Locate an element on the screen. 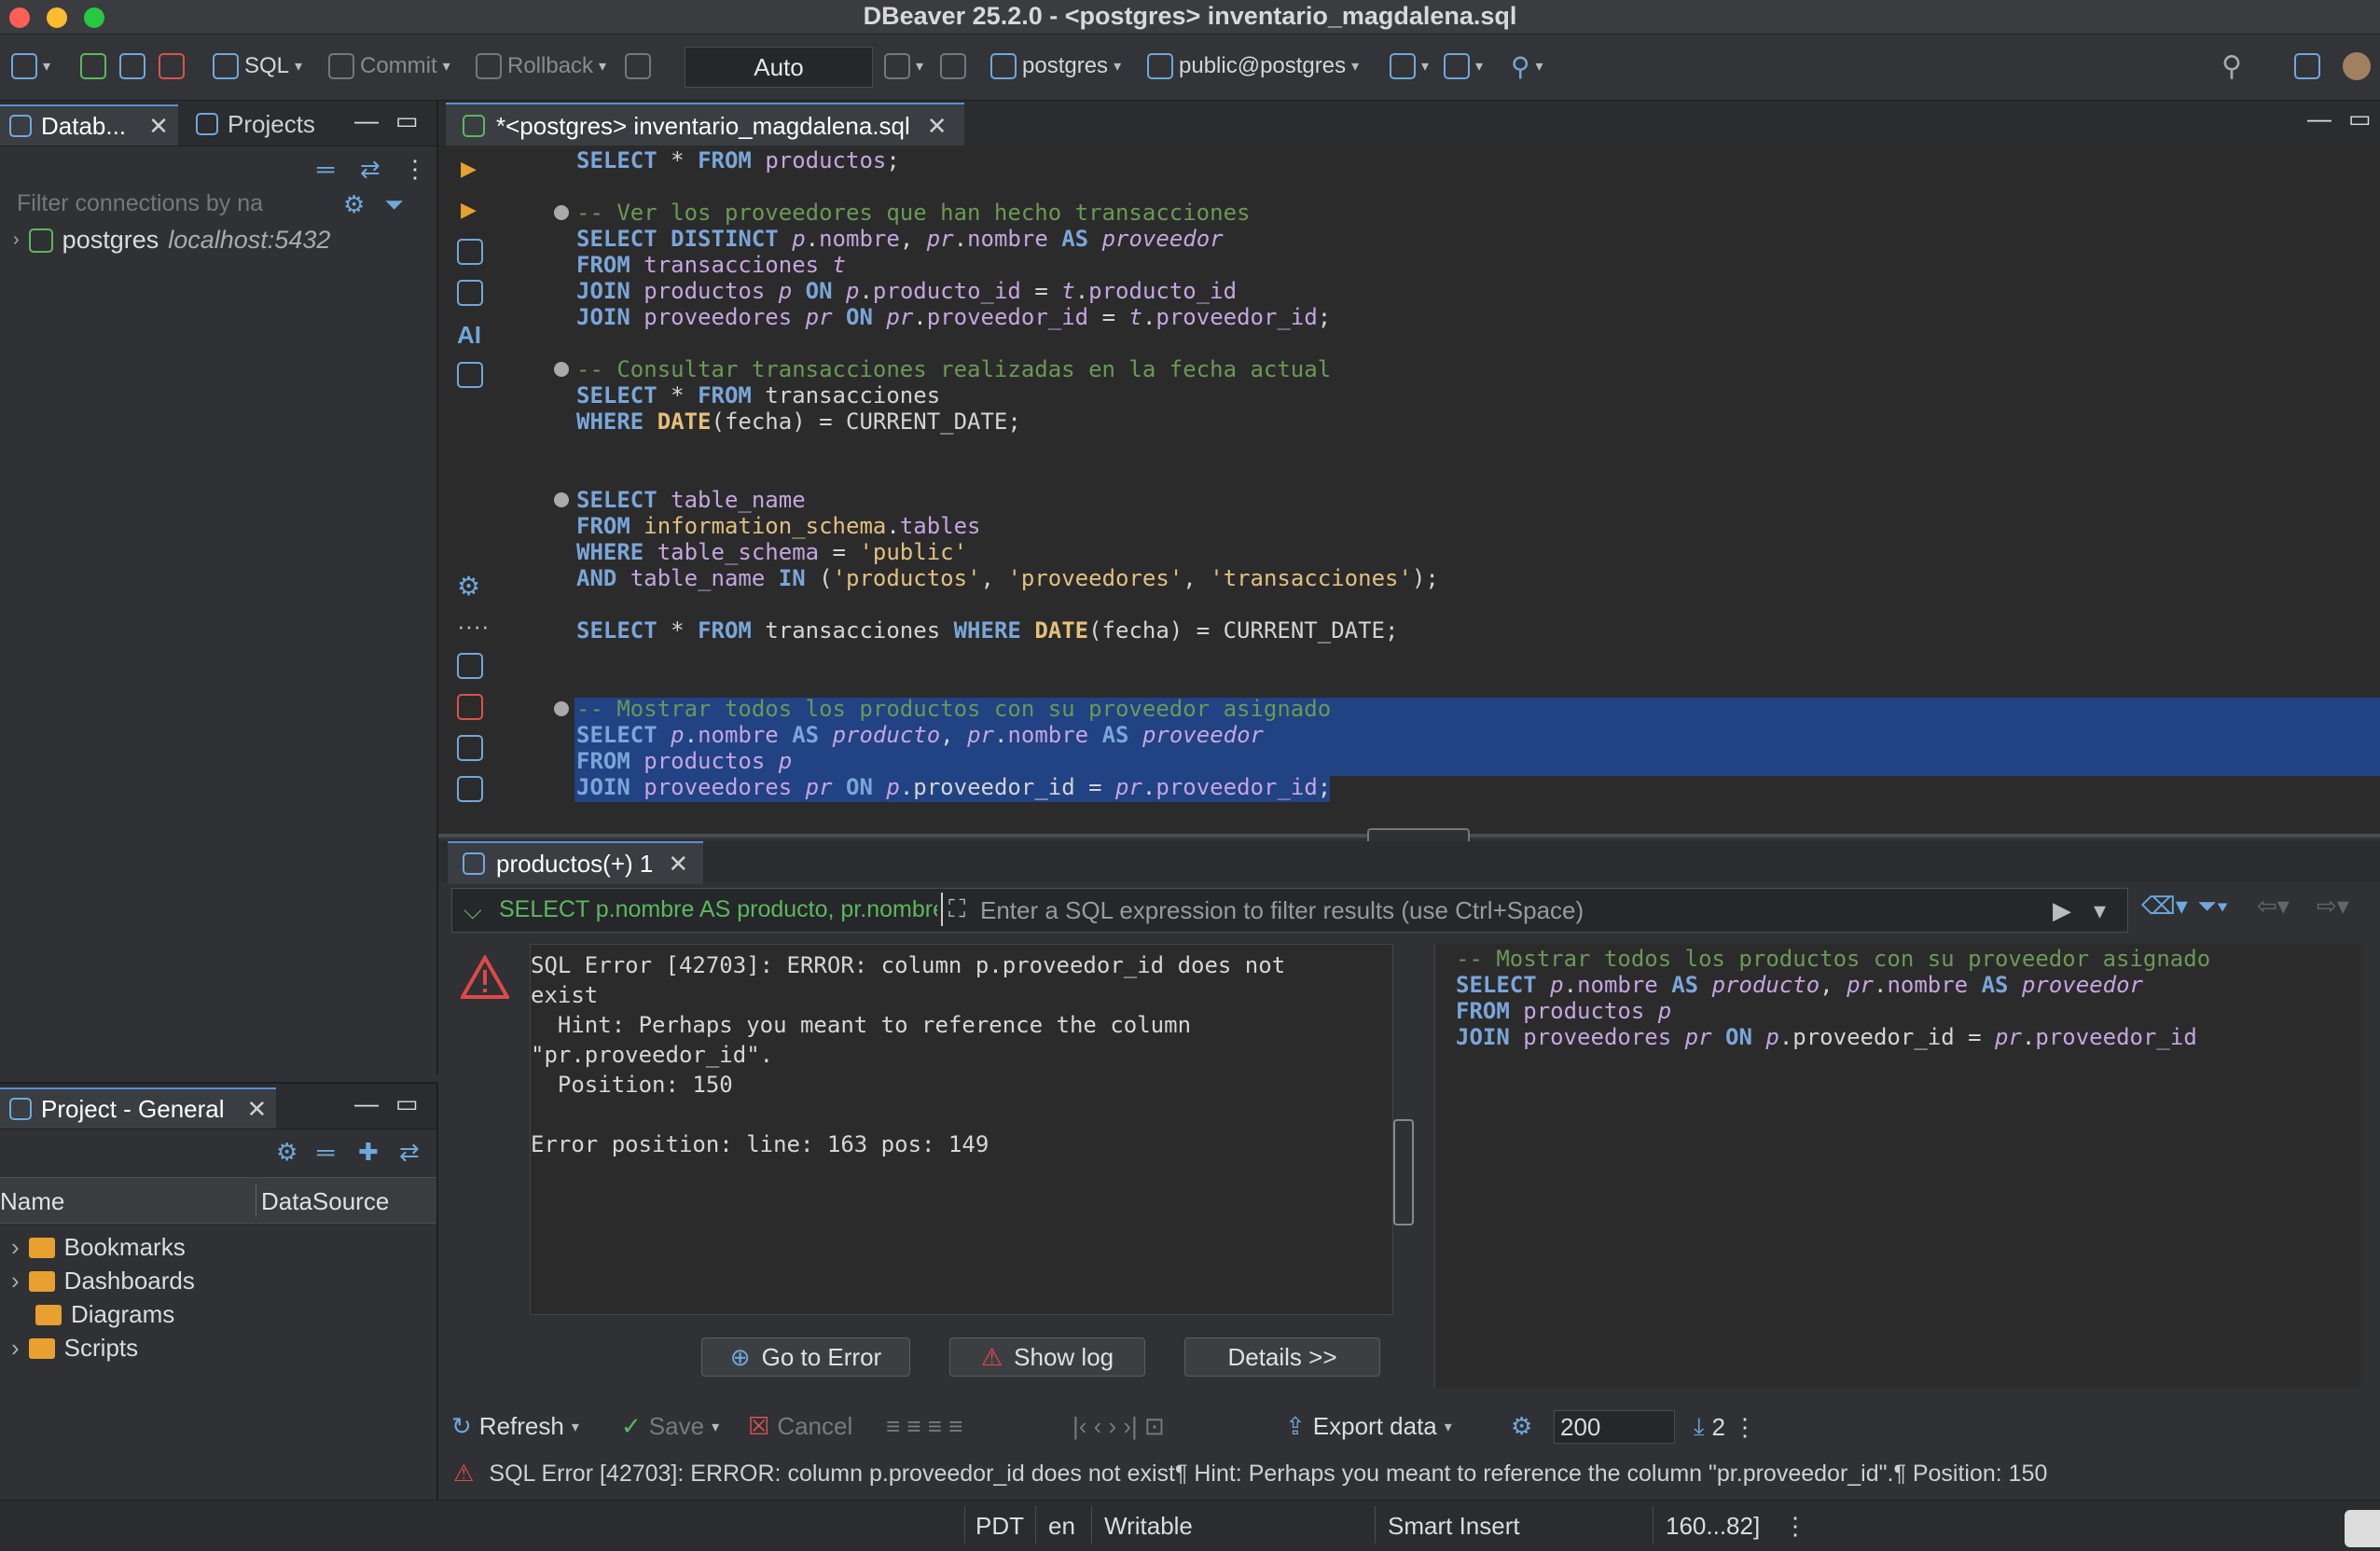  pagination-controls: |‹ ‹ › ›| ⊡ is located at coordinates (1118, 1426).